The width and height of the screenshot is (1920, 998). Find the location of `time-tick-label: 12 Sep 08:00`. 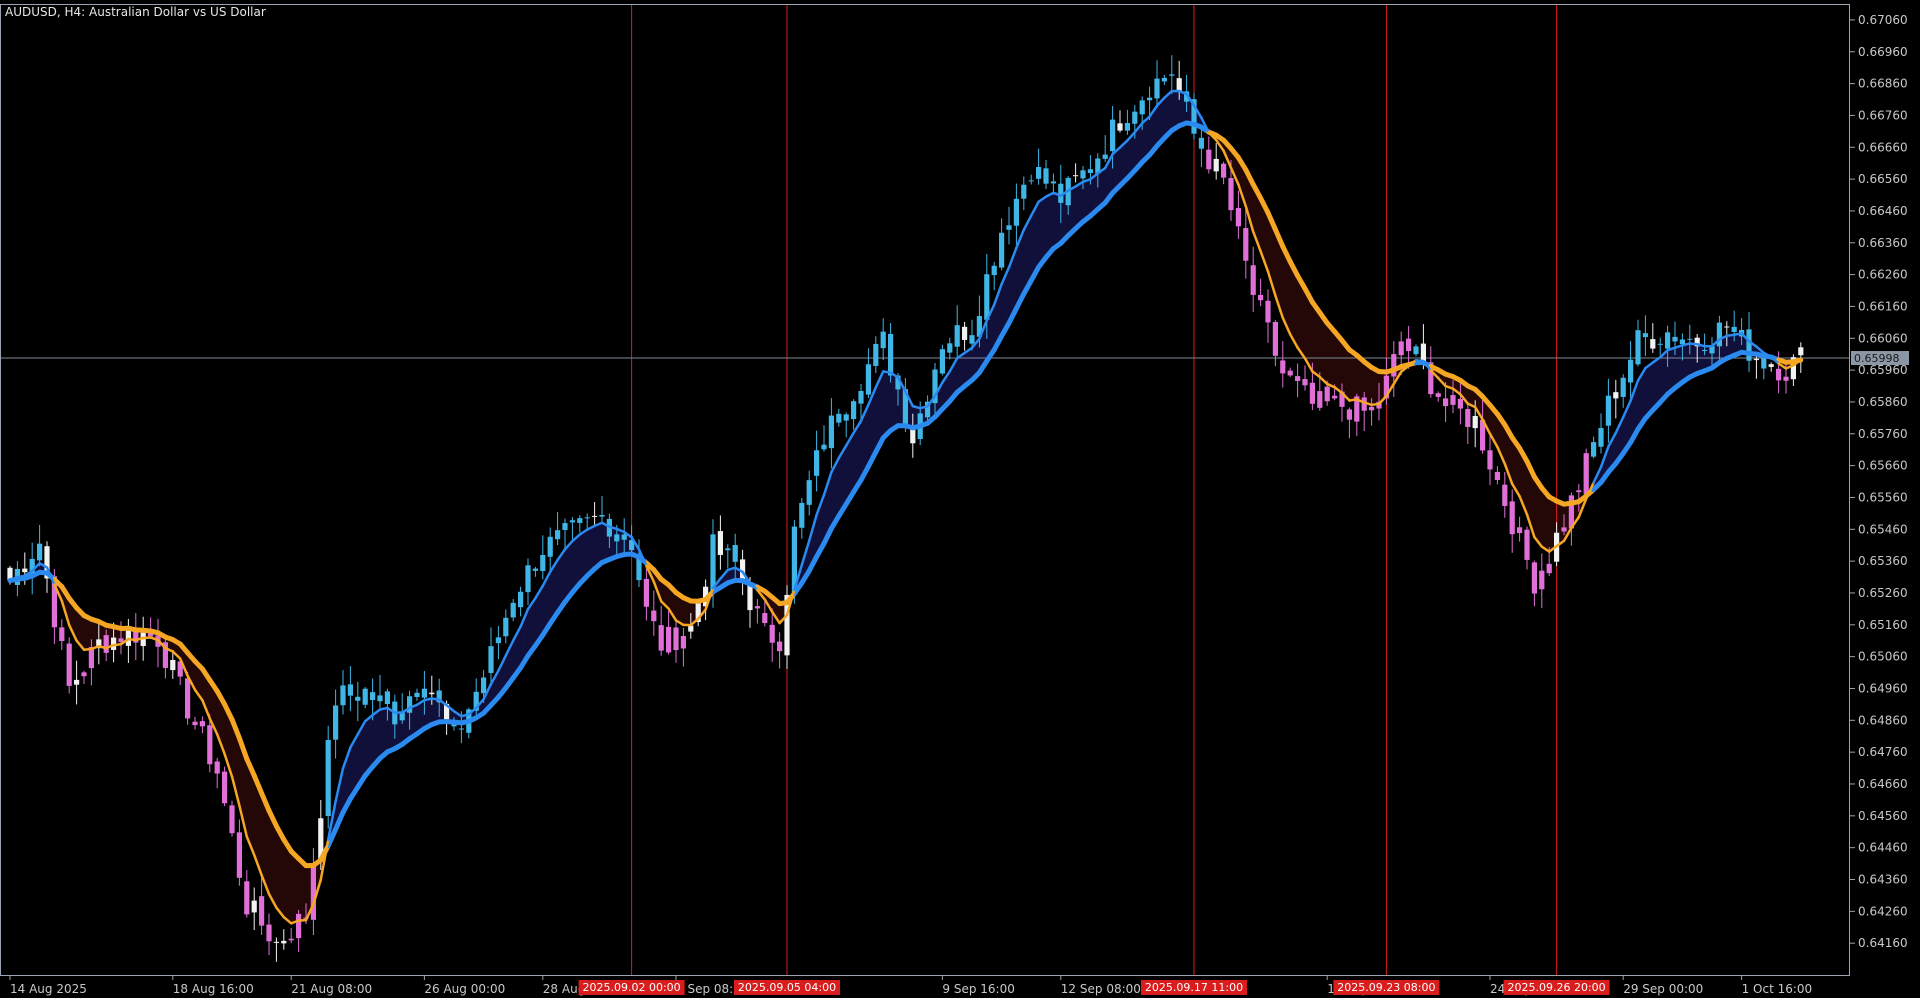

time-tick-label: 12 Sep 08:00 is located at coordinates (1101, 989).